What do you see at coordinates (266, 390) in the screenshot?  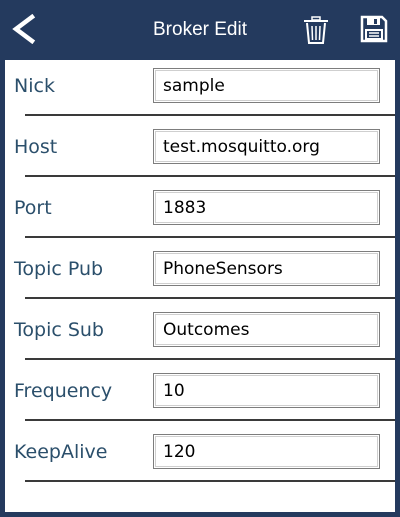 I see `frequency-field` at bounding box center [266, 390].